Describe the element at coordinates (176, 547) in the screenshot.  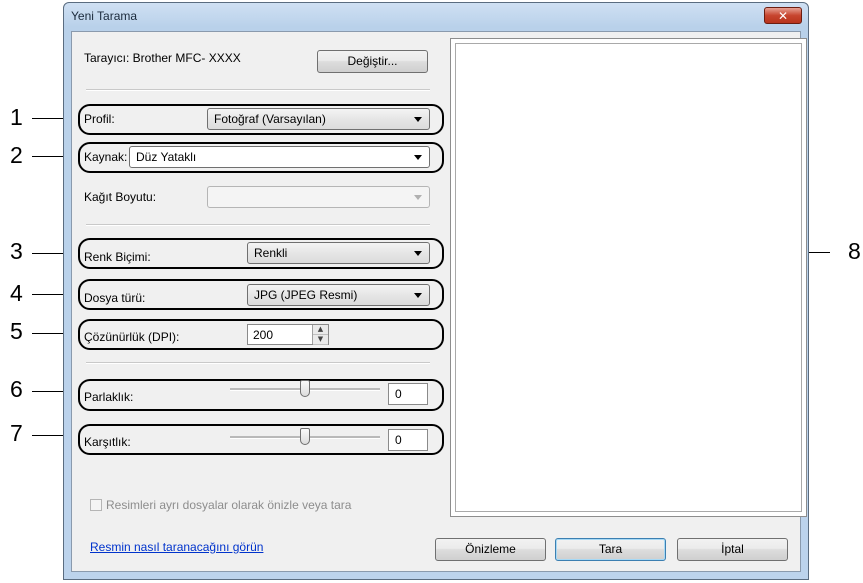
I see `help-link: Resmin nasıl taranacağını görün` at that location.